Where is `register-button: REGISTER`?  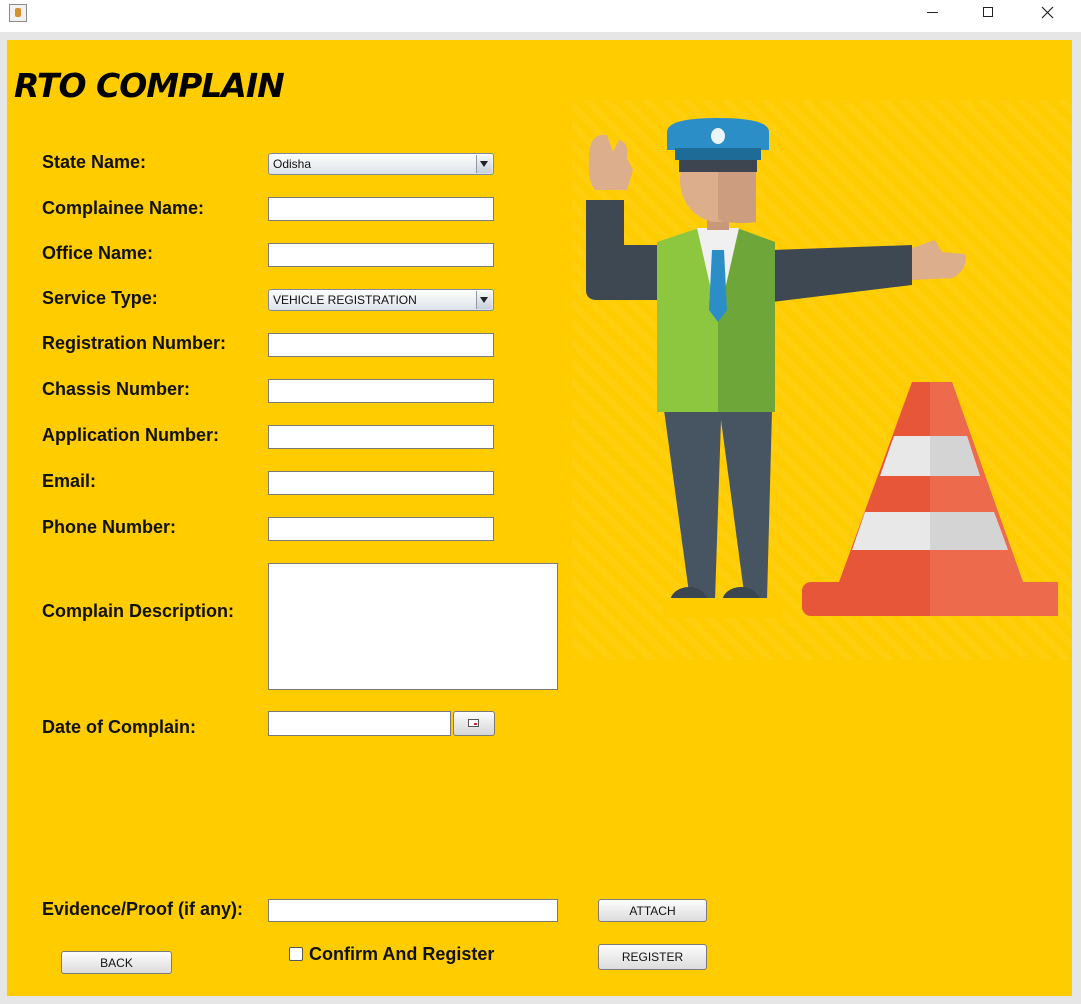 register-button: REGISTER is located at coordinates (652, 957).